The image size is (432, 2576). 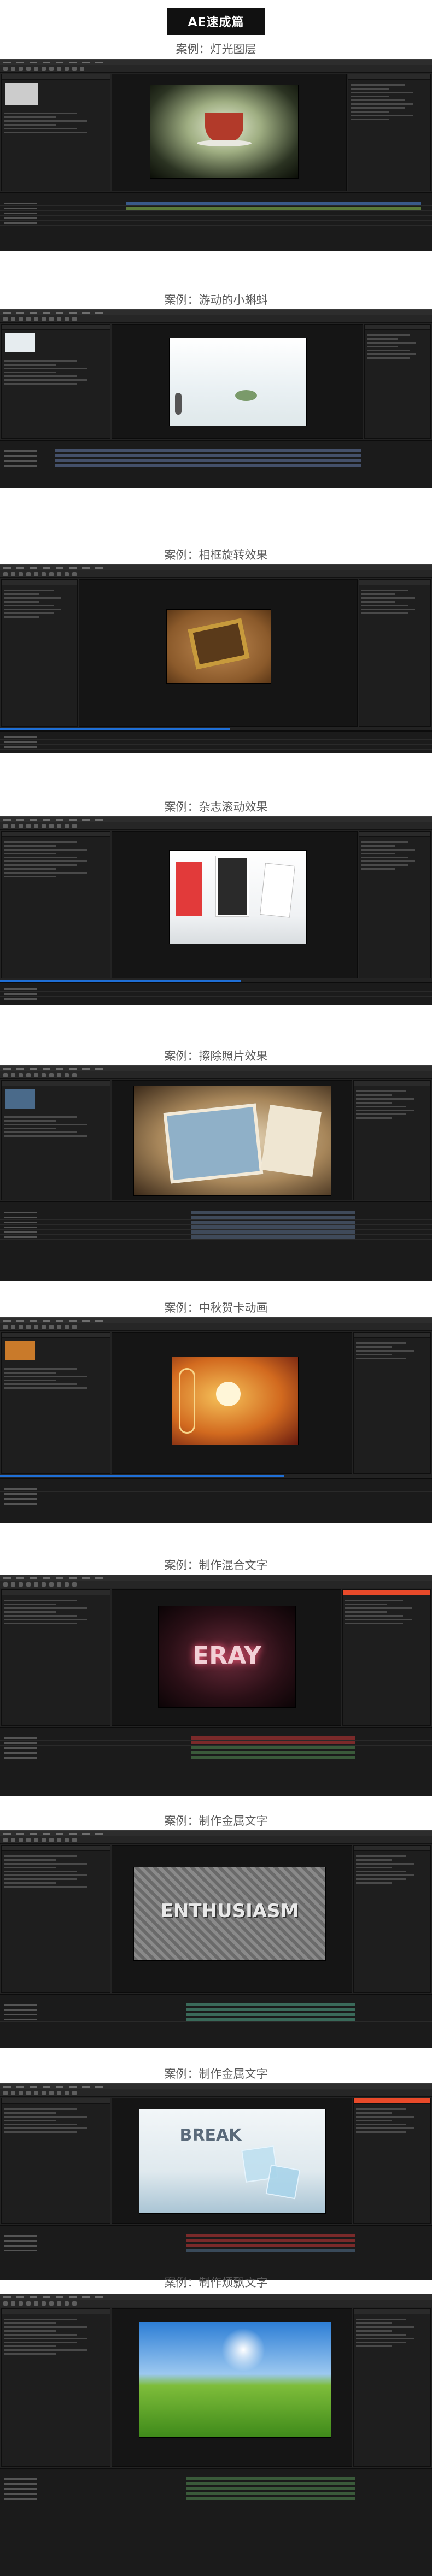 What do you see at coordinates (224, 131) in the screenshot?
I see `frame-cup-light` at bounding box center [224, 131].